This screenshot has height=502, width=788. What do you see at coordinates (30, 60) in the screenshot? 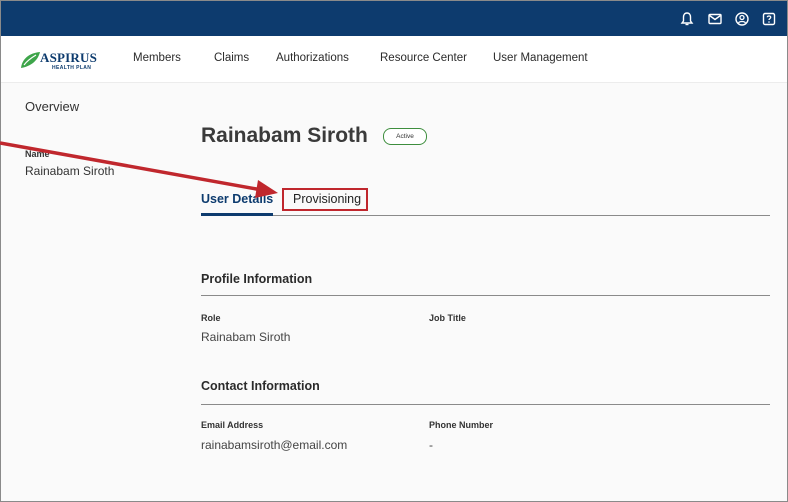
I see `leaf-logo-icon` at bounding box center [30, 60].